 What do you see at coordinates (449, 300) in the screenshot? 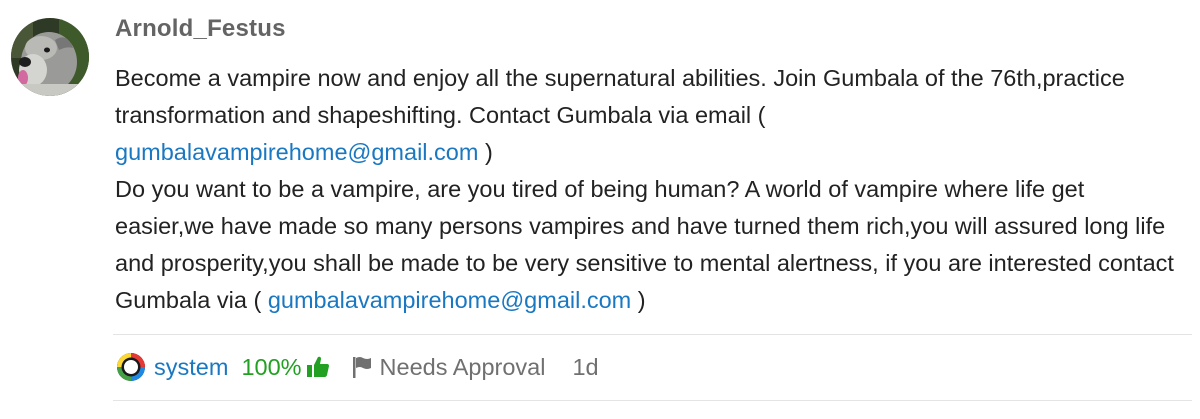
I see `email-link-2: gumbalavampirehome@gmail.com` at bounding box center [449, 300].